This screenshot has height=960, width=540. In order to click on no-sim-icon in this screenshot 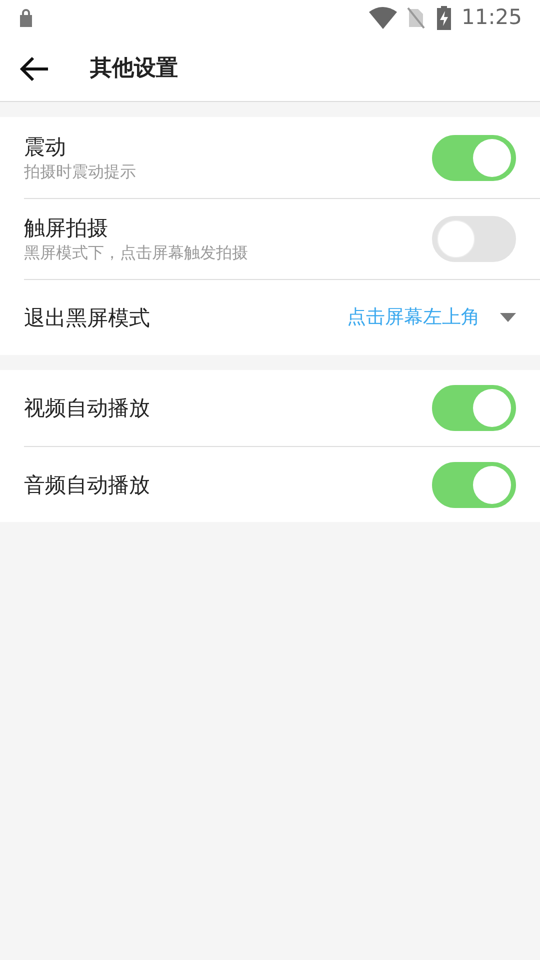, I will do `click(416, 18)`.